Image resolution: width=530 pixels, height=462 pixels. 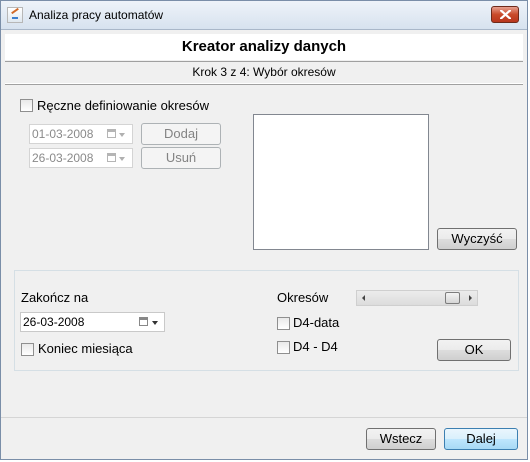 I want to click on wizard-header: Kreator analizy danych, so click(x=264, y=47).